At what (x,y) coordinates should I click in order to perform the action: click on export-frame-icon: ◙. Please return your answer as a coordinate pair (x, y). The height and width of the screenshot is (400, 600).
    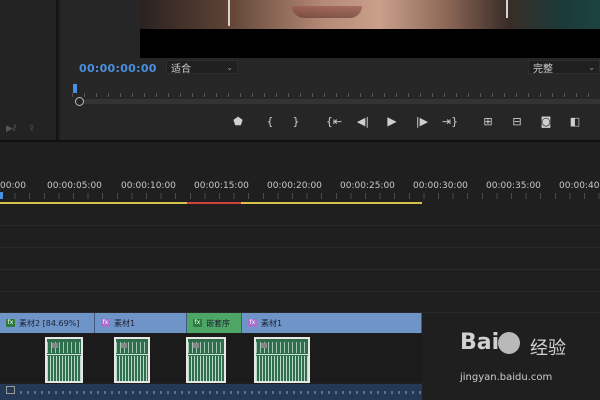
    Looking at the image, I should click on (546, 121).